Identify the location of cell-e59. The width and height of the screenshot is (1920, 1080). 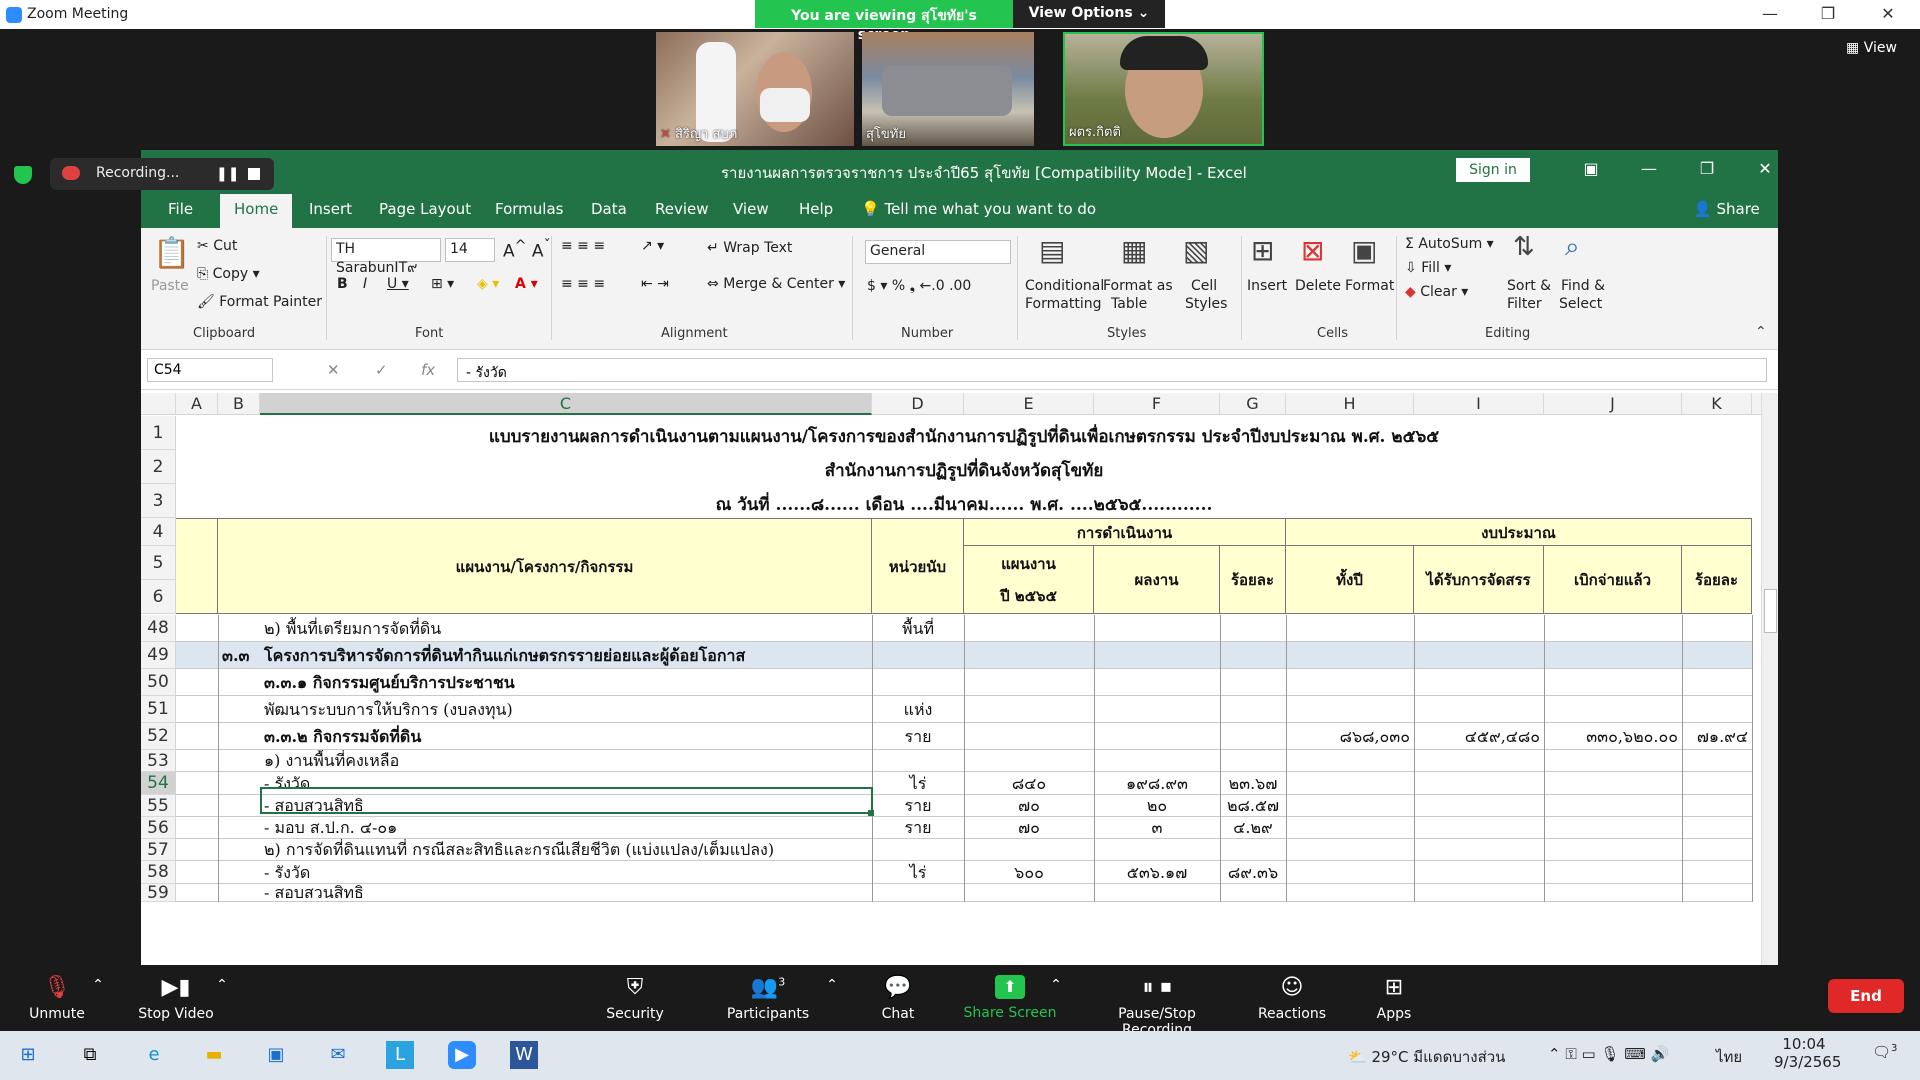
(1029, 893).